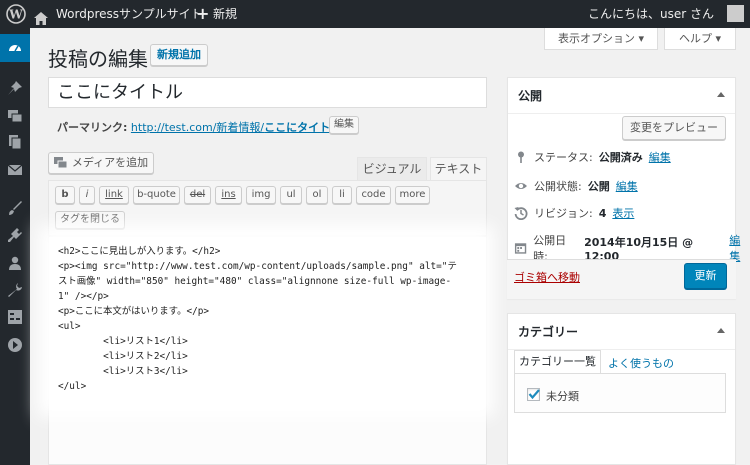 The height and width of the screenshot is (465, 750). Describe the element at coordinates (621, 332) in the screenshot. I see `category-box-title: カテゴリー` at that location.